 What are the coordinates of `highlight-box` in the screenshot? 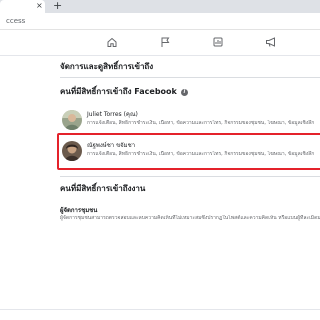 It's located at (188, 151).